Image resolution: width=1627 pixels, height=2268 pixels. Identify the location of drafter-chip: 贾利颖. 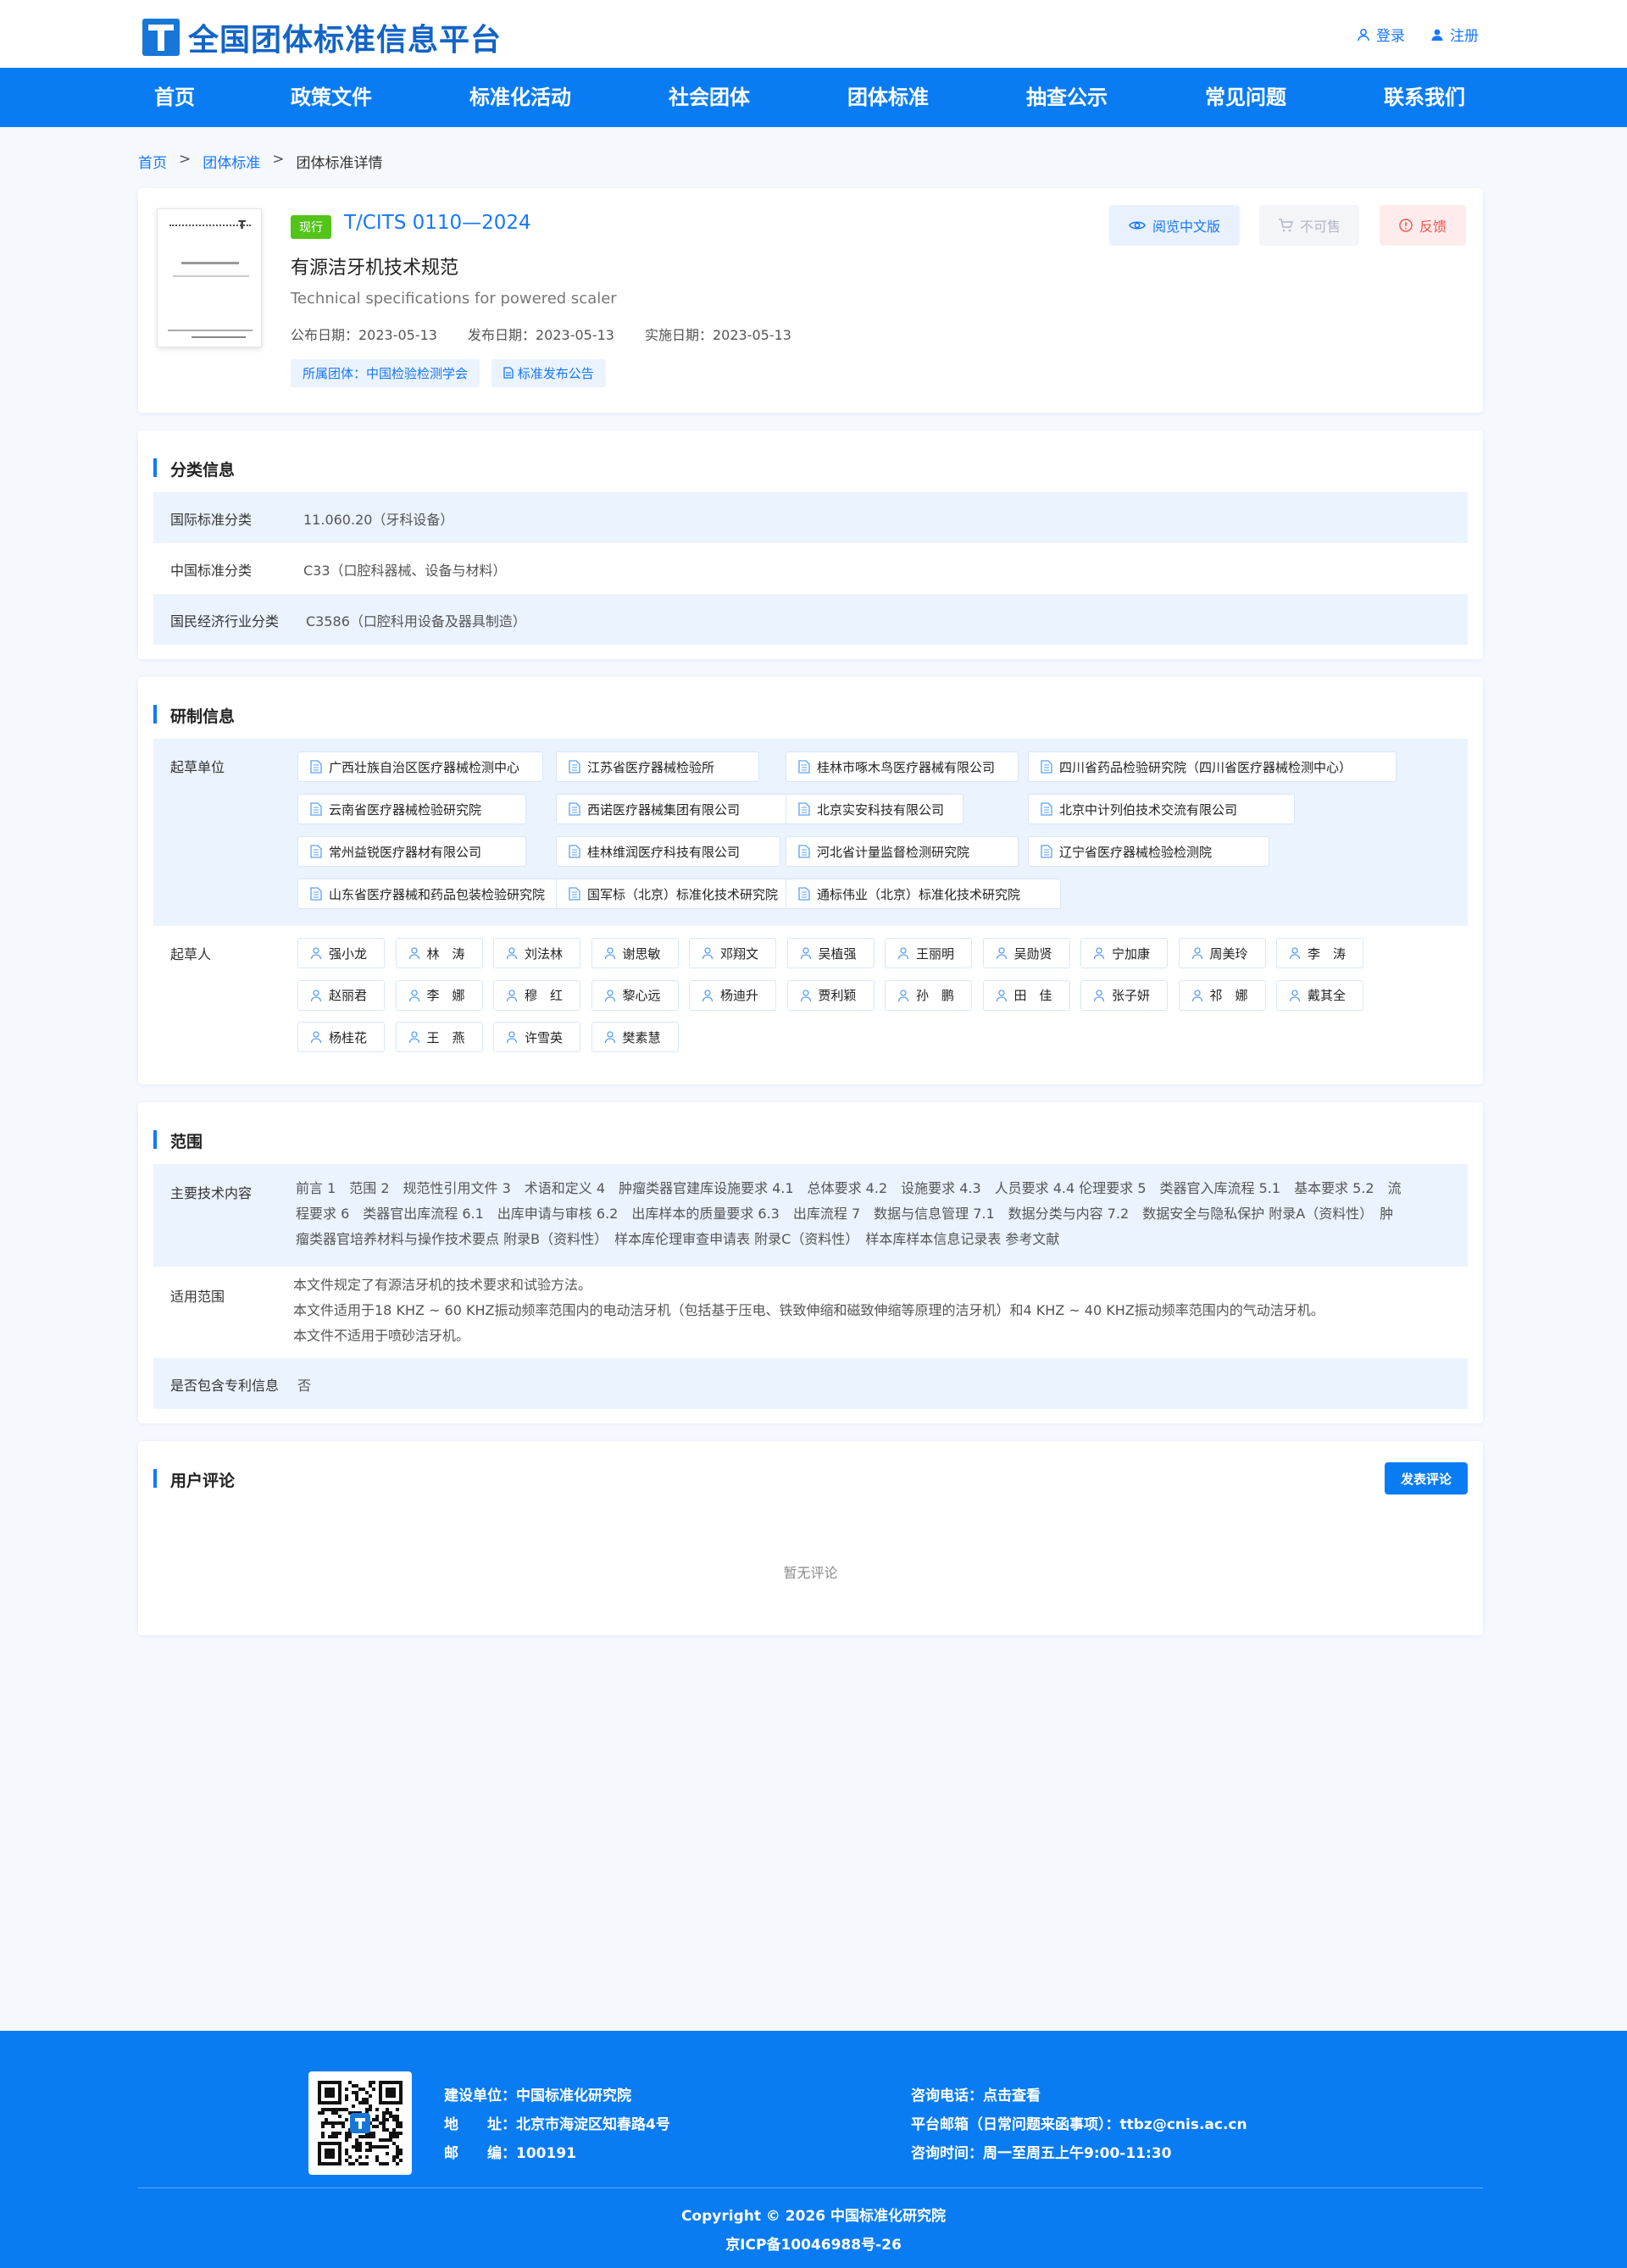
(831, 995).